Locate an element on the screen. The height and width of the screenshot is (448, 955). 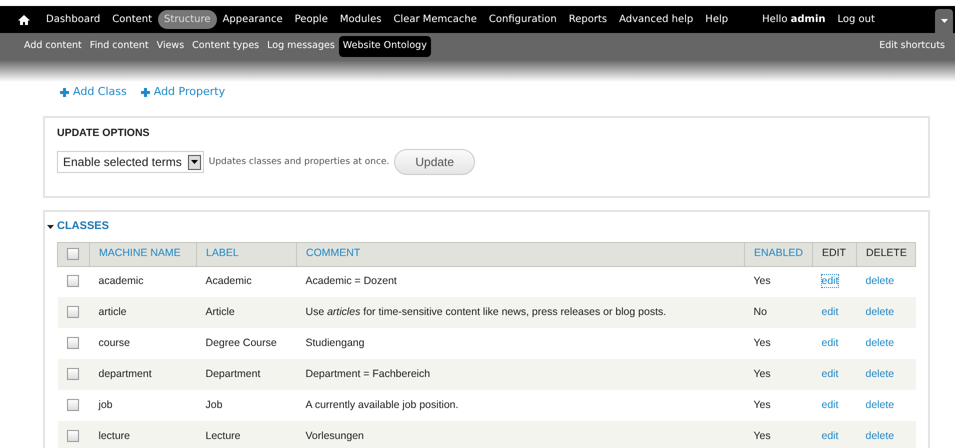
column-header: COMMENT is located at coordinates (333, 253).